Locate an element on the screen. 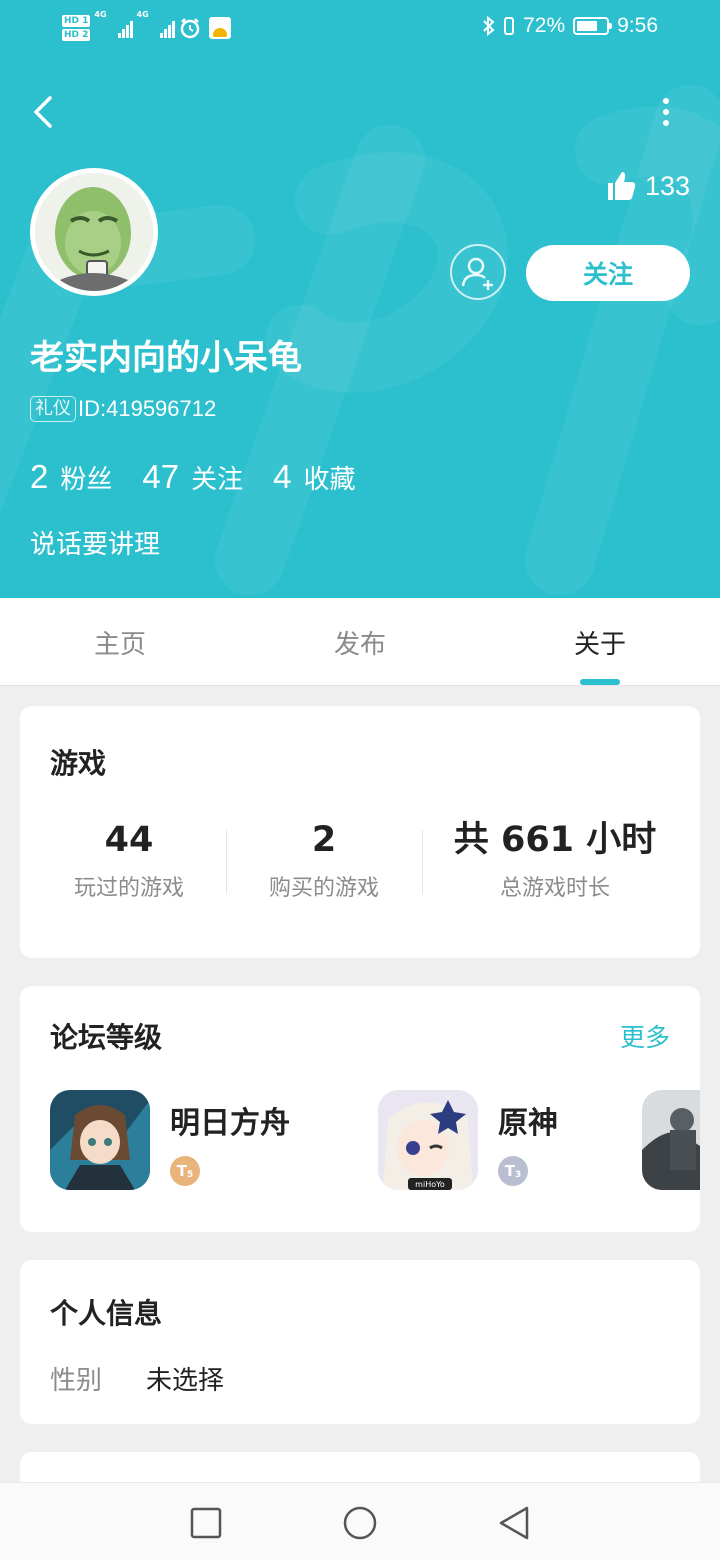 The width and height of the screenshot is (720, 1560). personal-info-card: 个人信息 性别 未选择 is located at coordinates (360, 1342).